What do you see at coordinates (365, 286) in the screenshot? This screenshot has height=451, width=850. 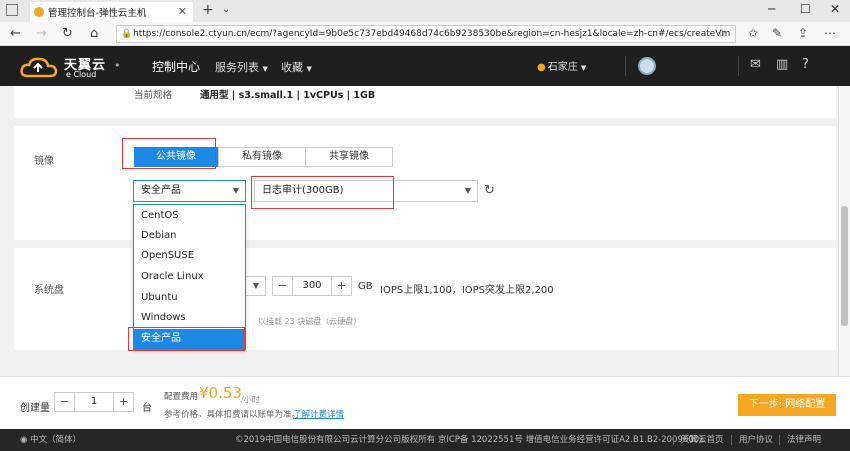 I see `disk-unit: GB` at bounding box center [365, 286].